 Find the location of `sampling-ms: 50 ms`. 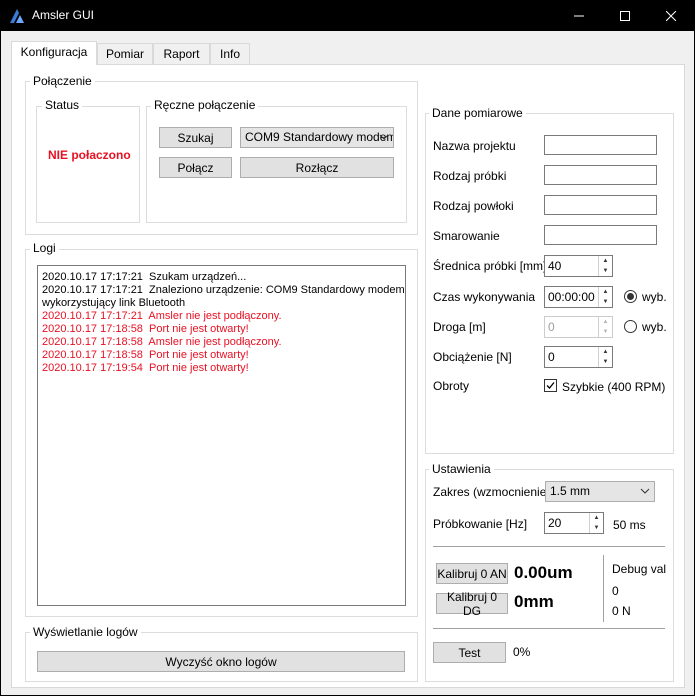

sampling-ms: 50 ms is located at coordinates (629, 525).